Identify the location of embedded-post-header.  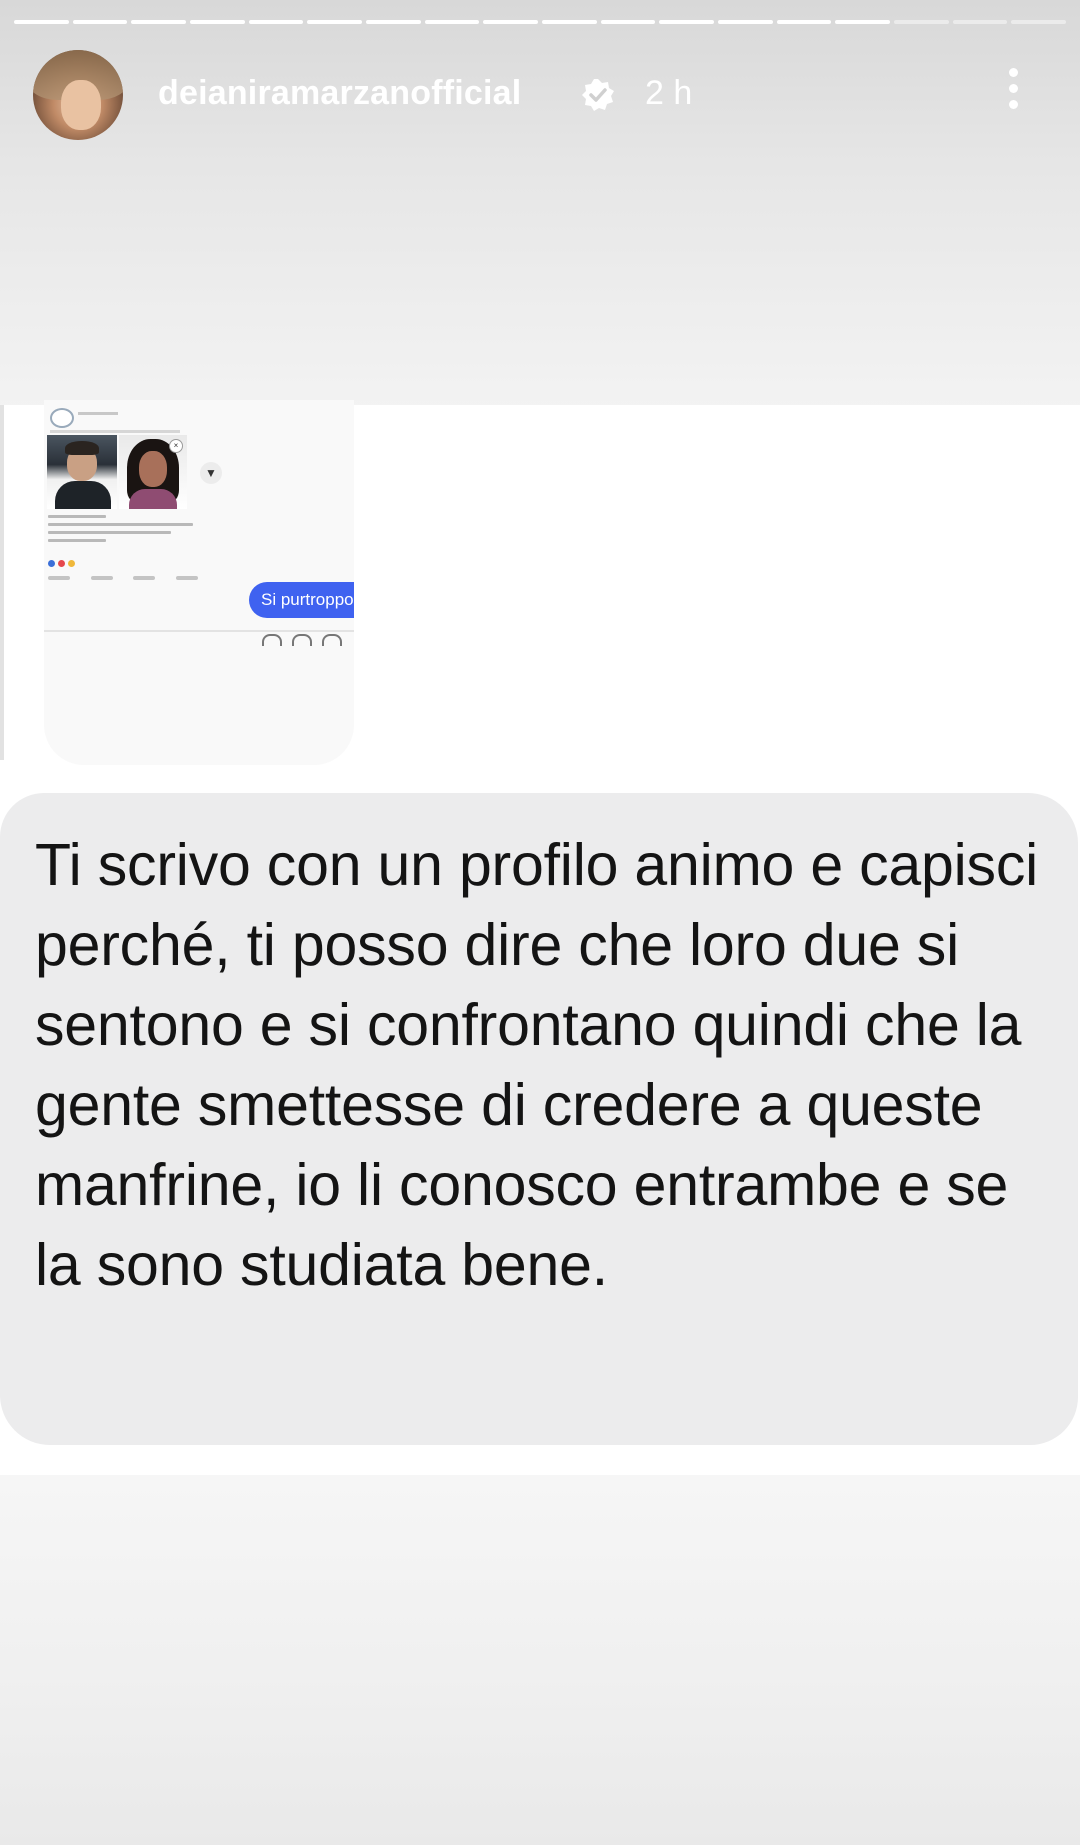
(130, 420).